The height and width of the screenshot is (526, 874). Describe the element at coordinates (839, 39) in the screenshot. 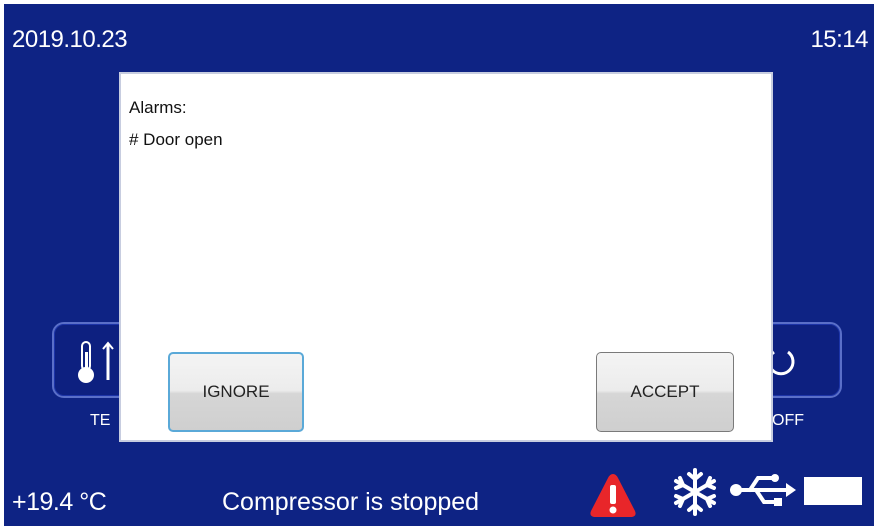

I see `time-display: 15:14` at that location.